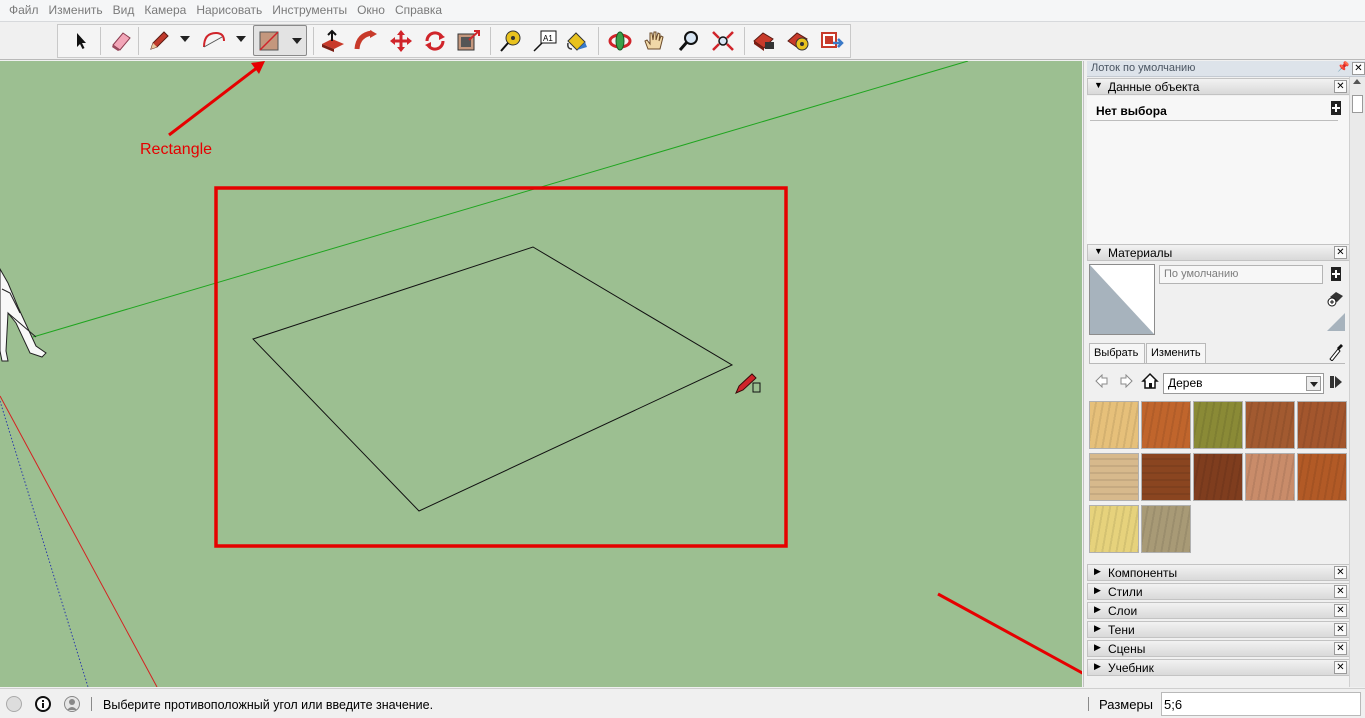  What do you see at coordinates (185, 39) in the screenshot?
I see `pencil-dropdown-icon` at bounding box center [185, 39].